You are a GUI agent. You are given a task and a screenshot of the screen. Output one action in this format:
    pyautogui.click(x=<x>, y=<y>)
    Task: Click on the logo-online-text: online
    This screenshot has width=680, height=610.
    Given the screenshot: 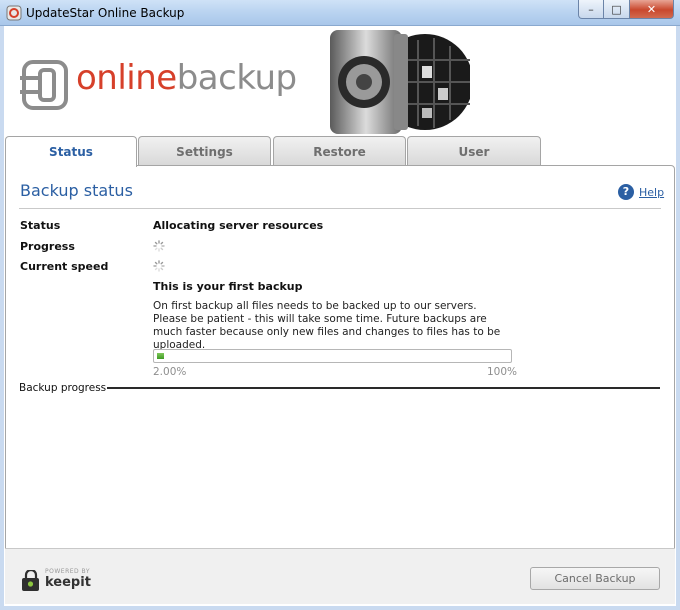 What is the action you would take?
    pyautogui.click(x=126, y=78)
    